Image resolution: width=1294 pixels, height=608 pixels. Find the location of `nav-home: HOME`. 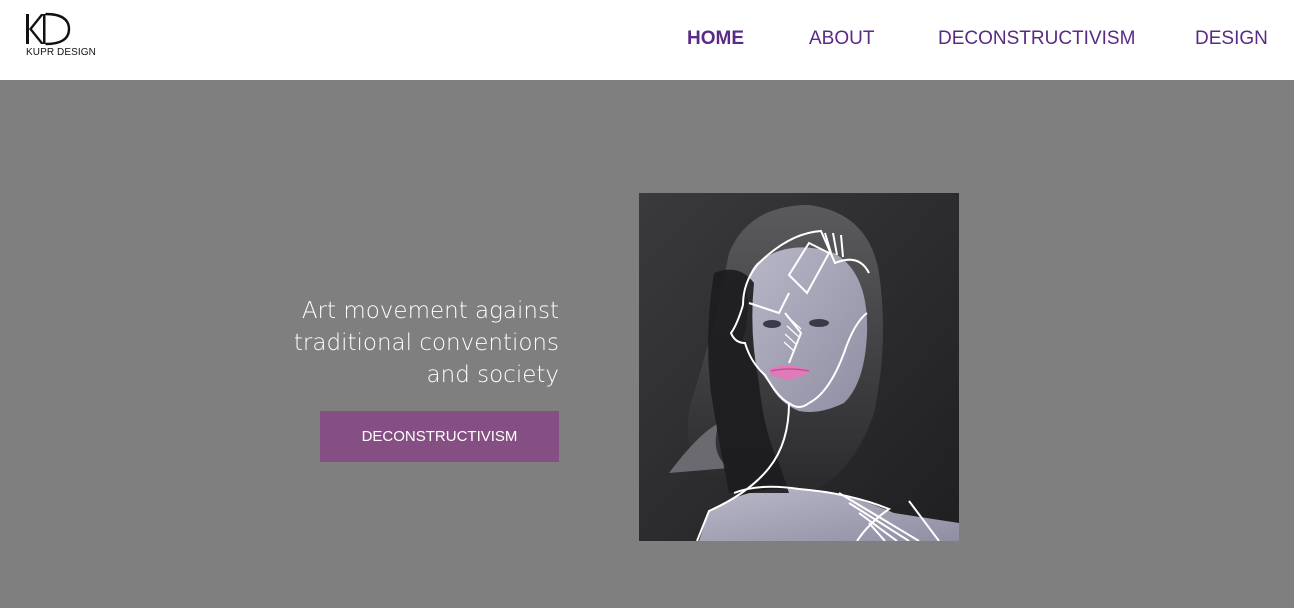

nav-home: HOME is located at coordinates (715, 39).